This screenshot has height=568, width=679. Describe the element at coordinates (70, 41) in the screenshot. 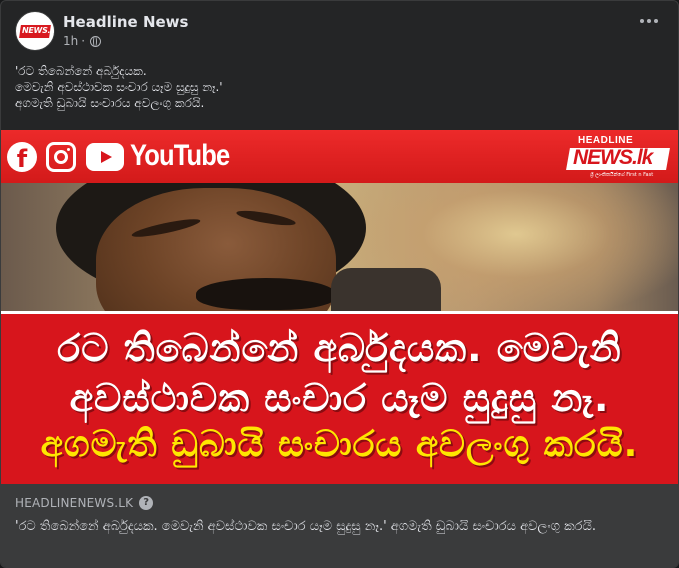

I see `post-timestamp: 1h` at that location.